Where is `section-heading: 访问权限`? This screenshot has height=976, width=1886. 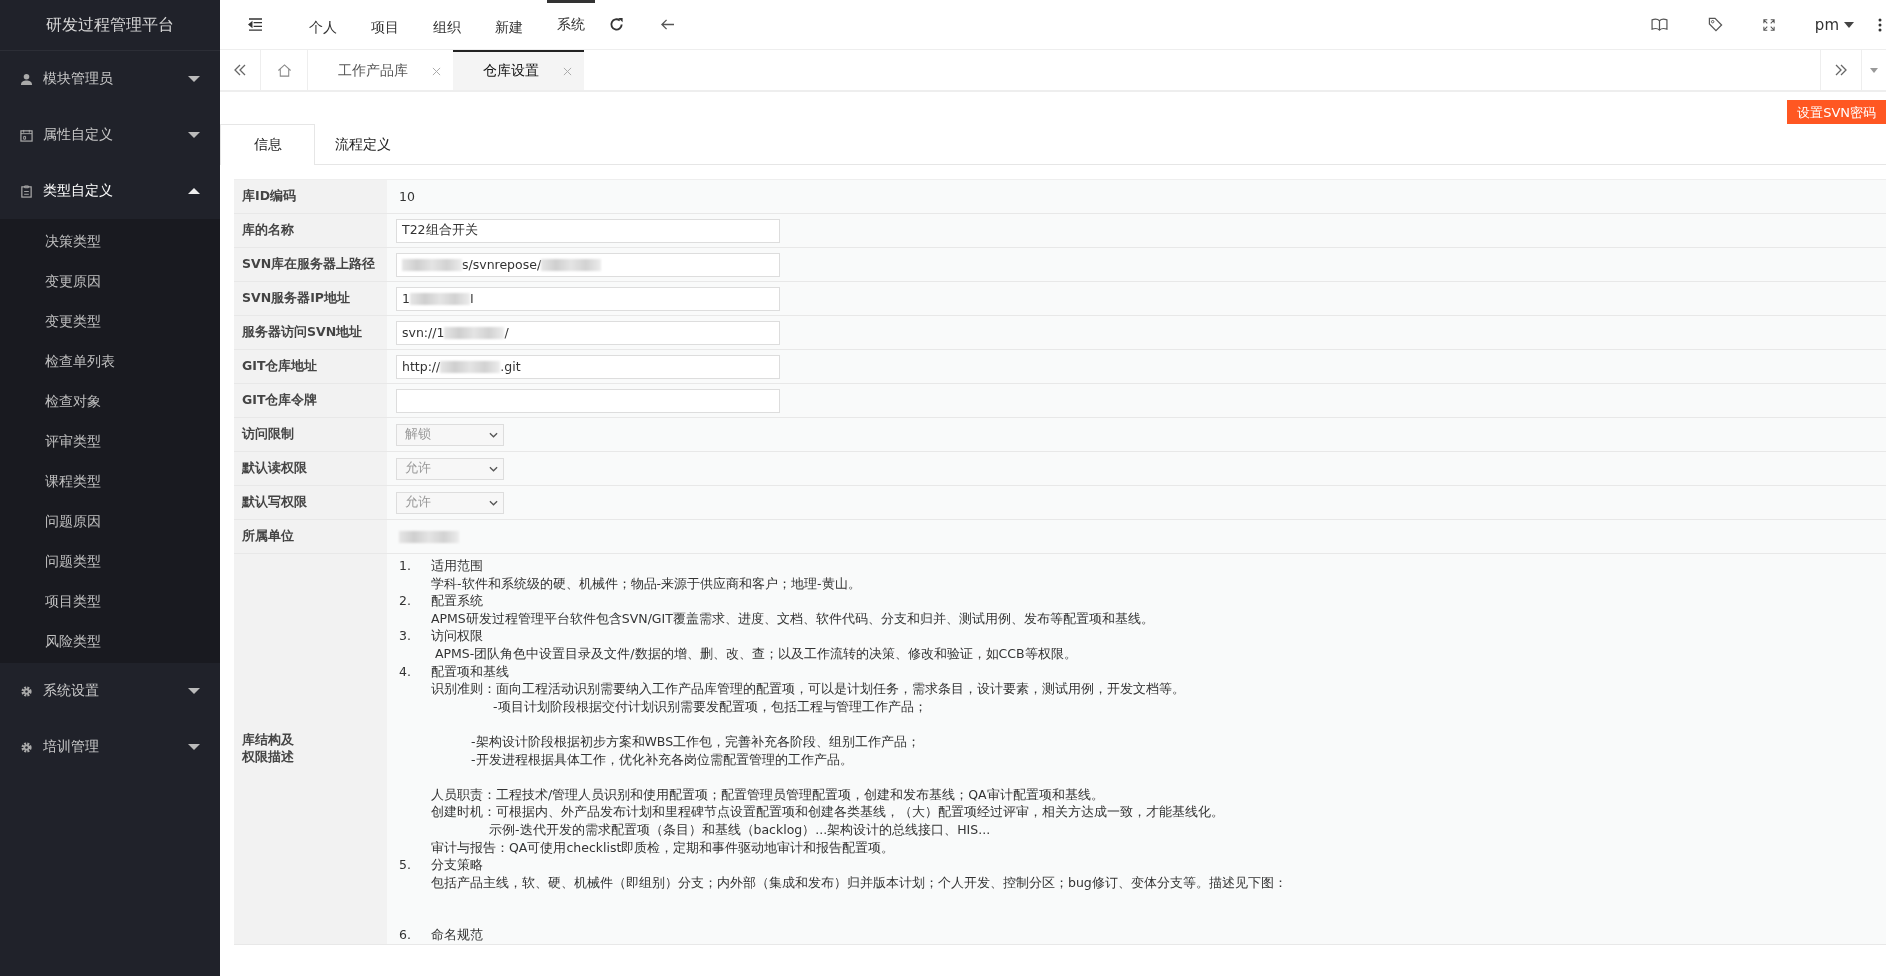
section-heading: 访问权限 is located at coordinates (457, 636).